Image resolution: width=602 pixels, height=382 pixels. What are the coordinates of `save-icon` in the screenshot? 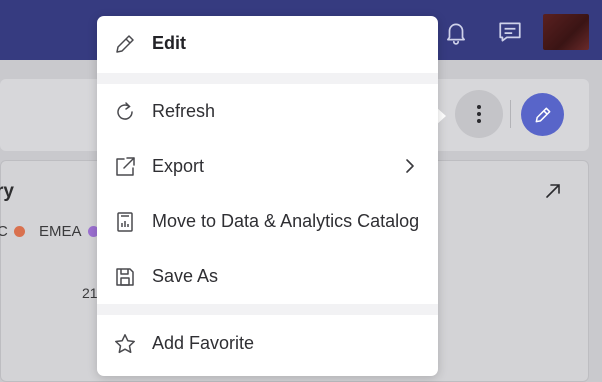 It's located at (125, 277).